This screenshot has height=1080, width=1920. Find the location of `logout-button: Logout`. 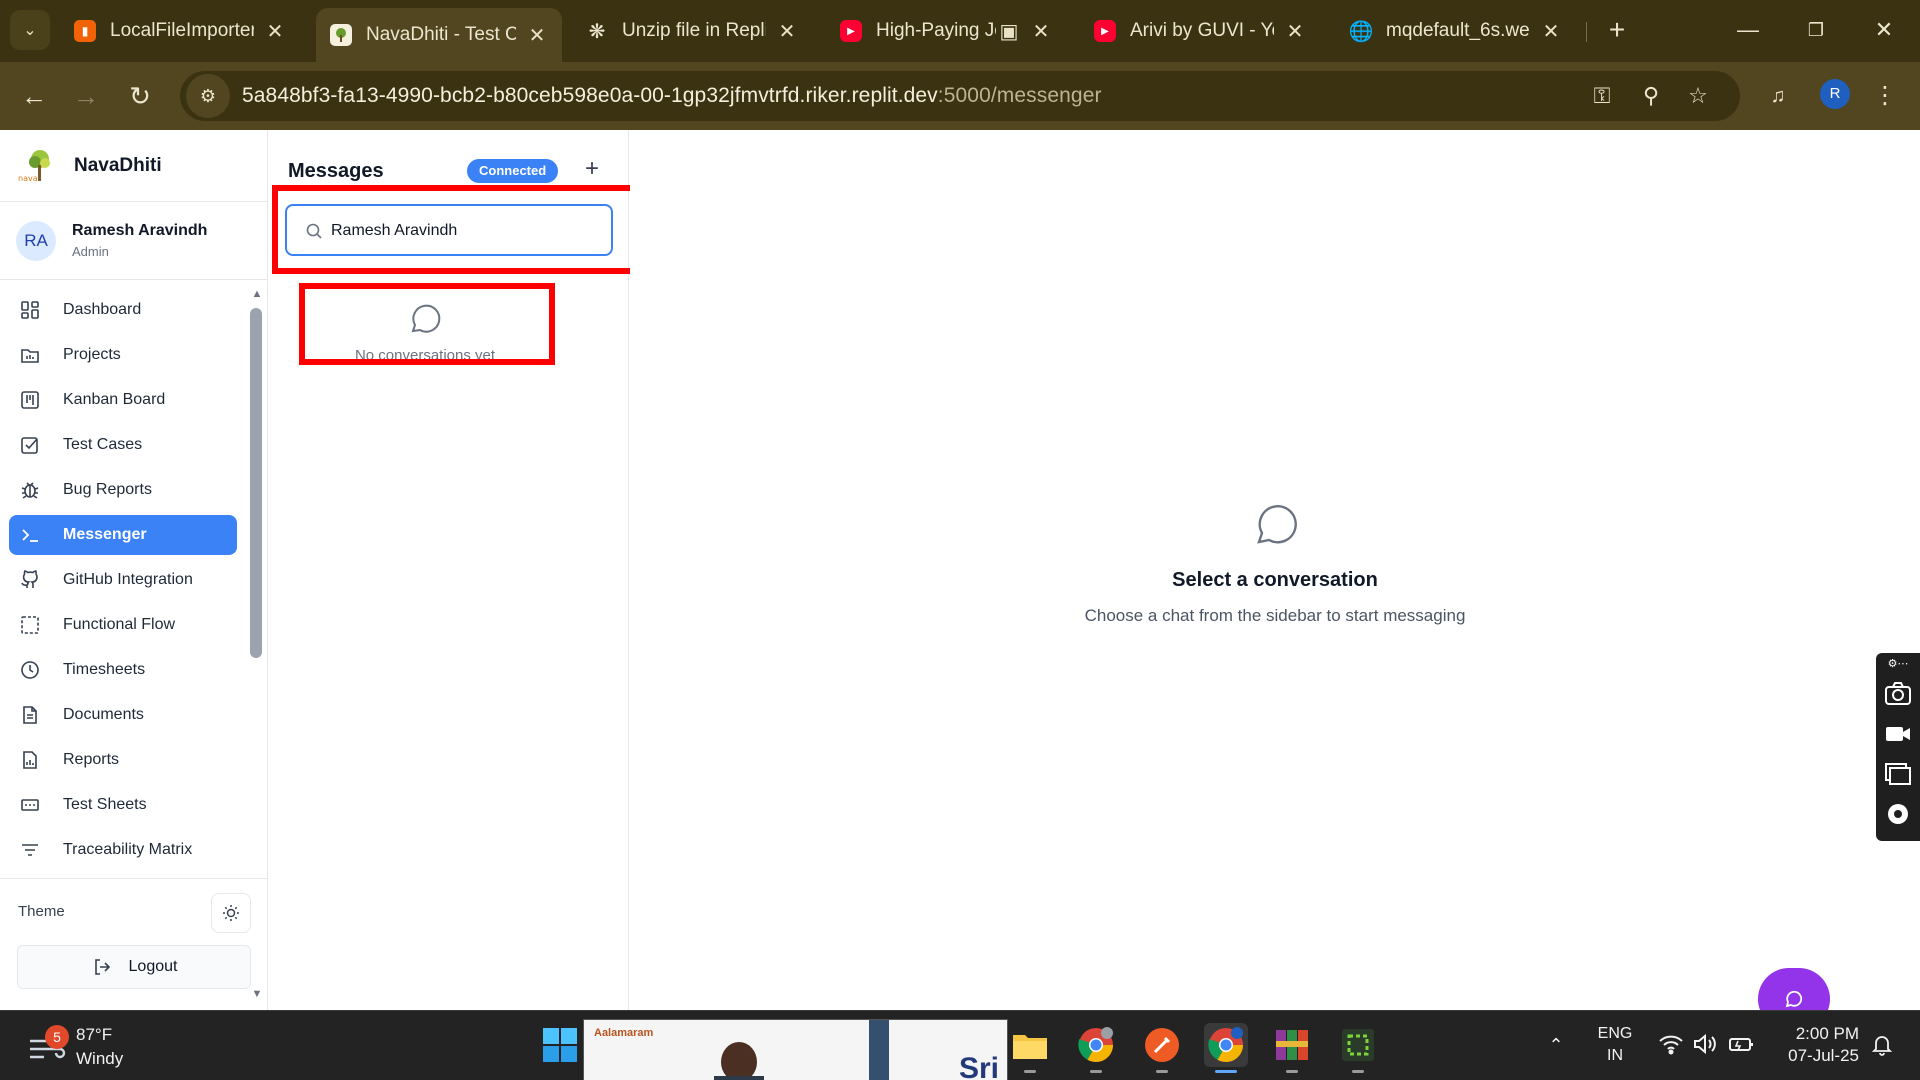

logout-button: Logout is located at coordinates (134, 967).